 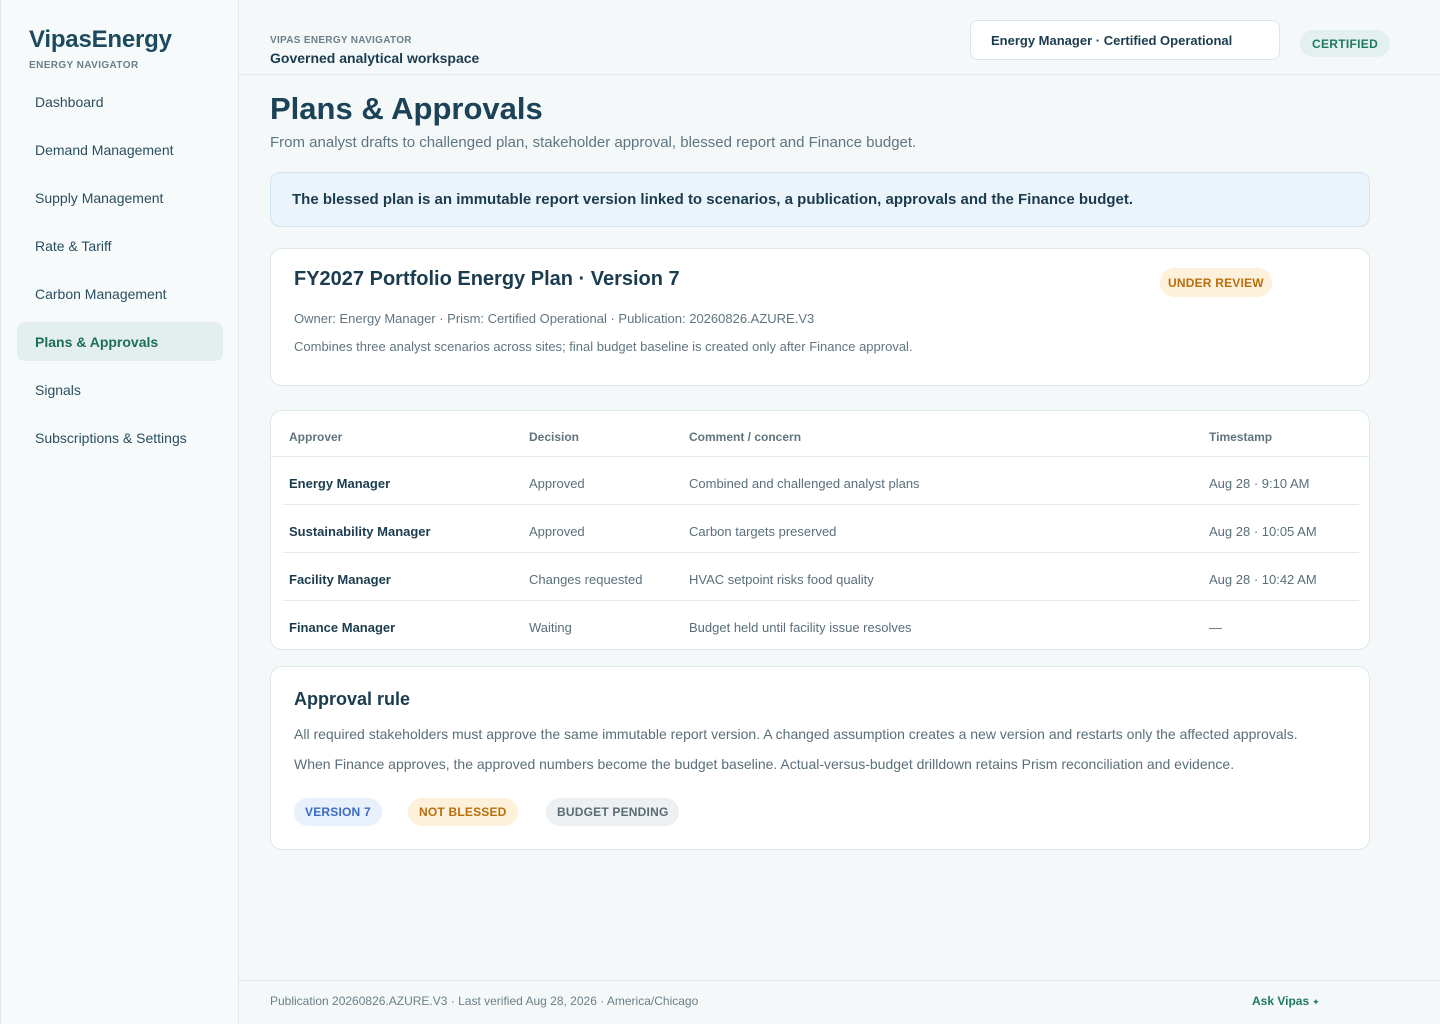 What do you see at coordinates (1125, 40) in the screenshot?
I see `role-selector: Energy Manager · Certified Operational` at bounding box center [1125, 40].